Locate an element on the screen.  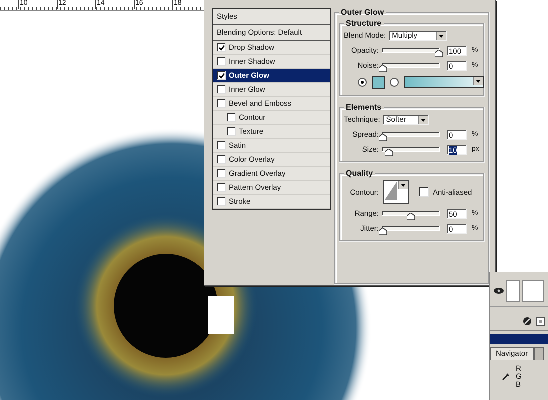
square-icon is located at coordinates (540, 321).